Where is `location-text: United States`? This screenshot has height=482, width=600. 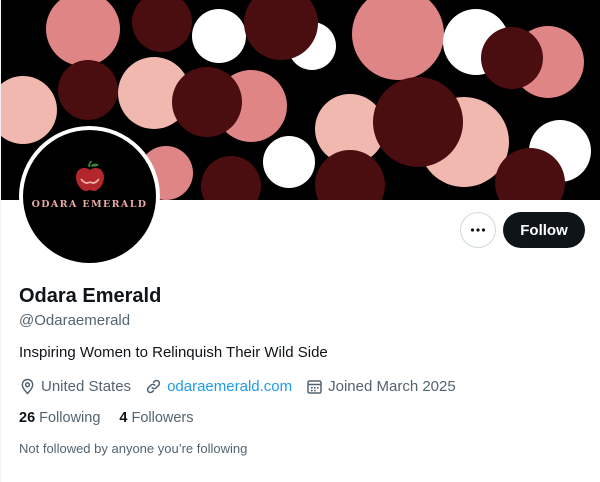
location-text: United States is located at coordinates (86, 386).